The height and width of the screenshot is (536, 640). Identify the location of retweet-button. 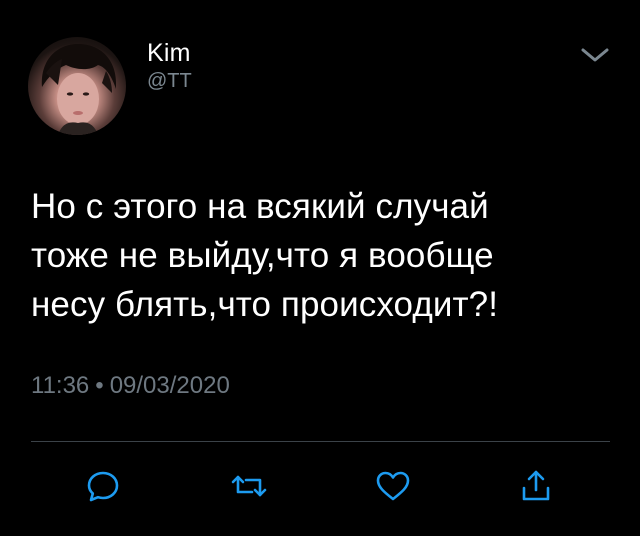
(249, 488).